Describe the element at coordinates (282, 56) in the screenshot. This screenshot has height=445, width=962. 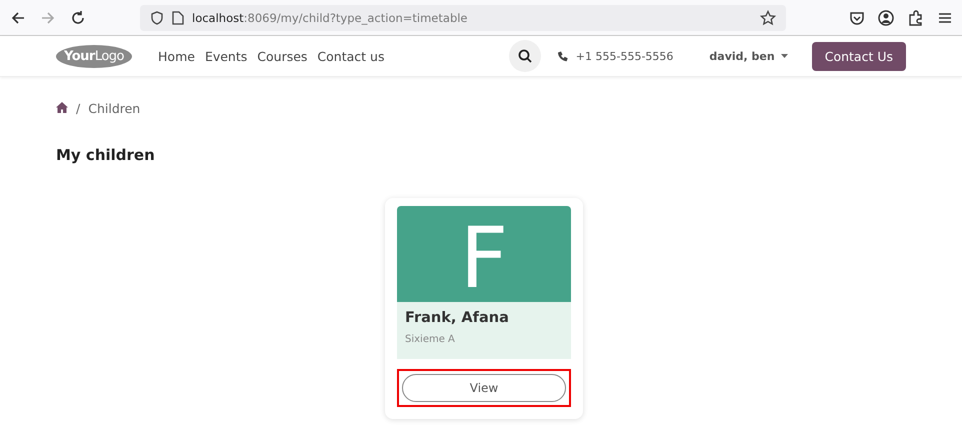
I see `nav-link: Courses` at that location.